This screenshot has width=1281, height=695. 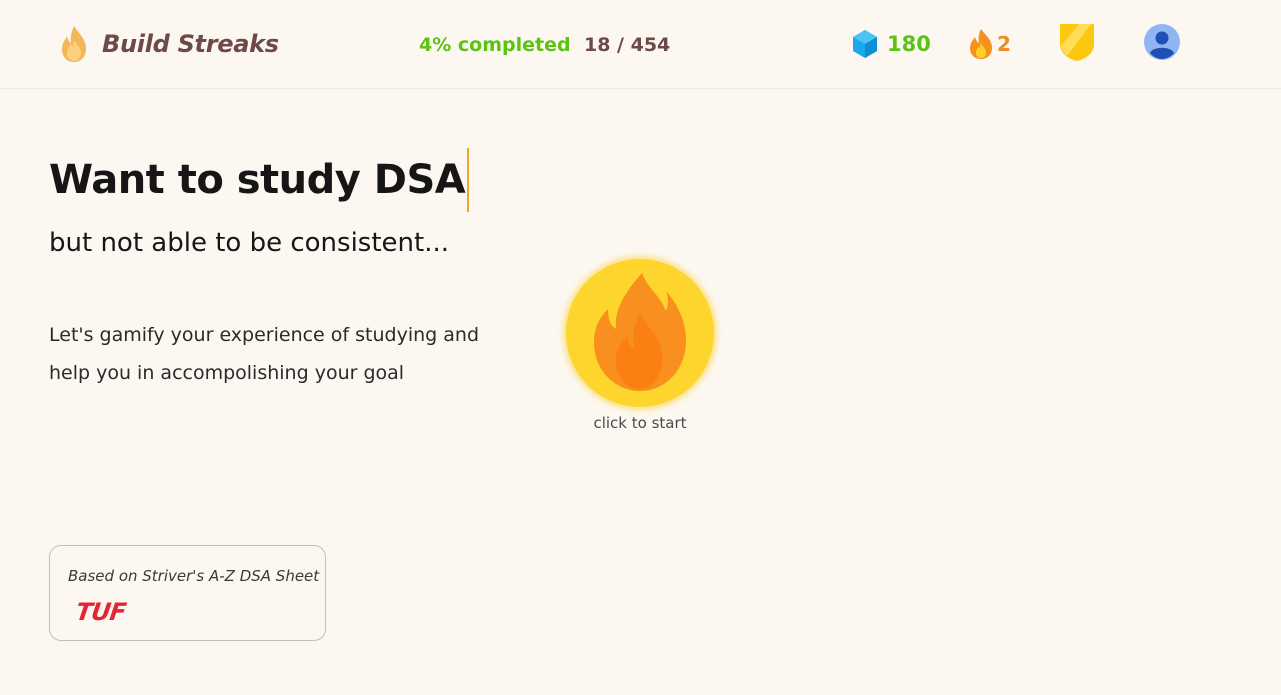 I want to click on gem-icon, so click(x=865, y=44).